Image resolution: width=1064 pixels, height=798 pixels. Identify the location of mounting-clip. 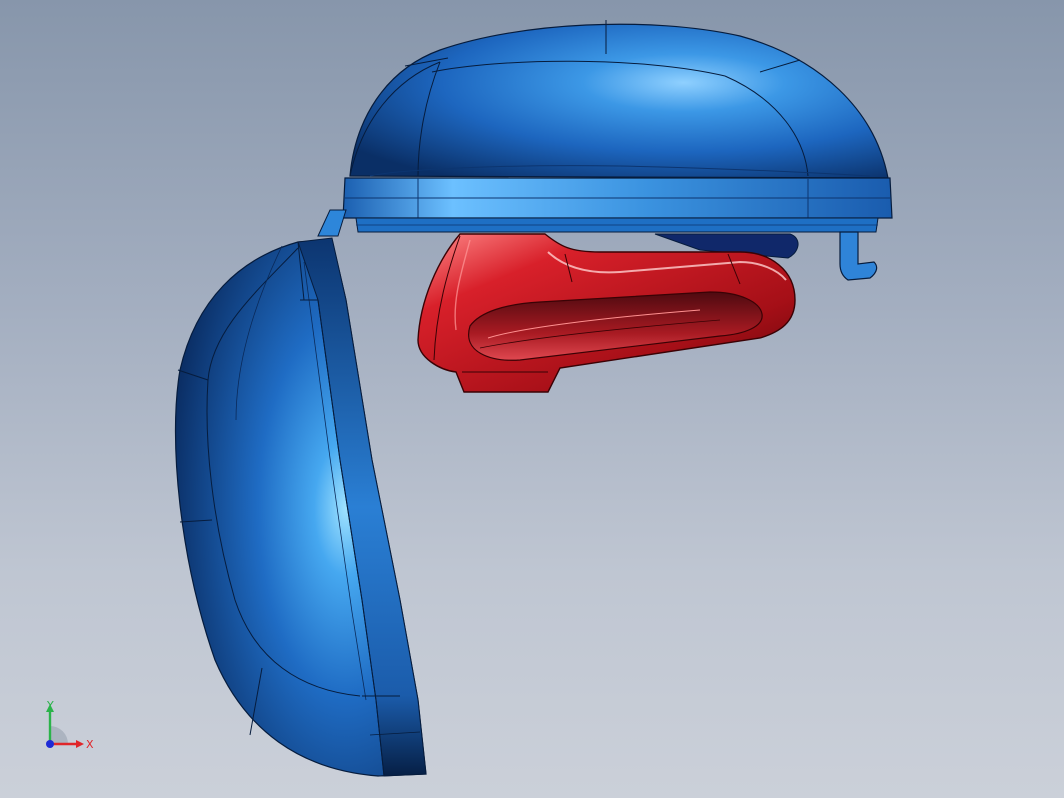
(858, 256).